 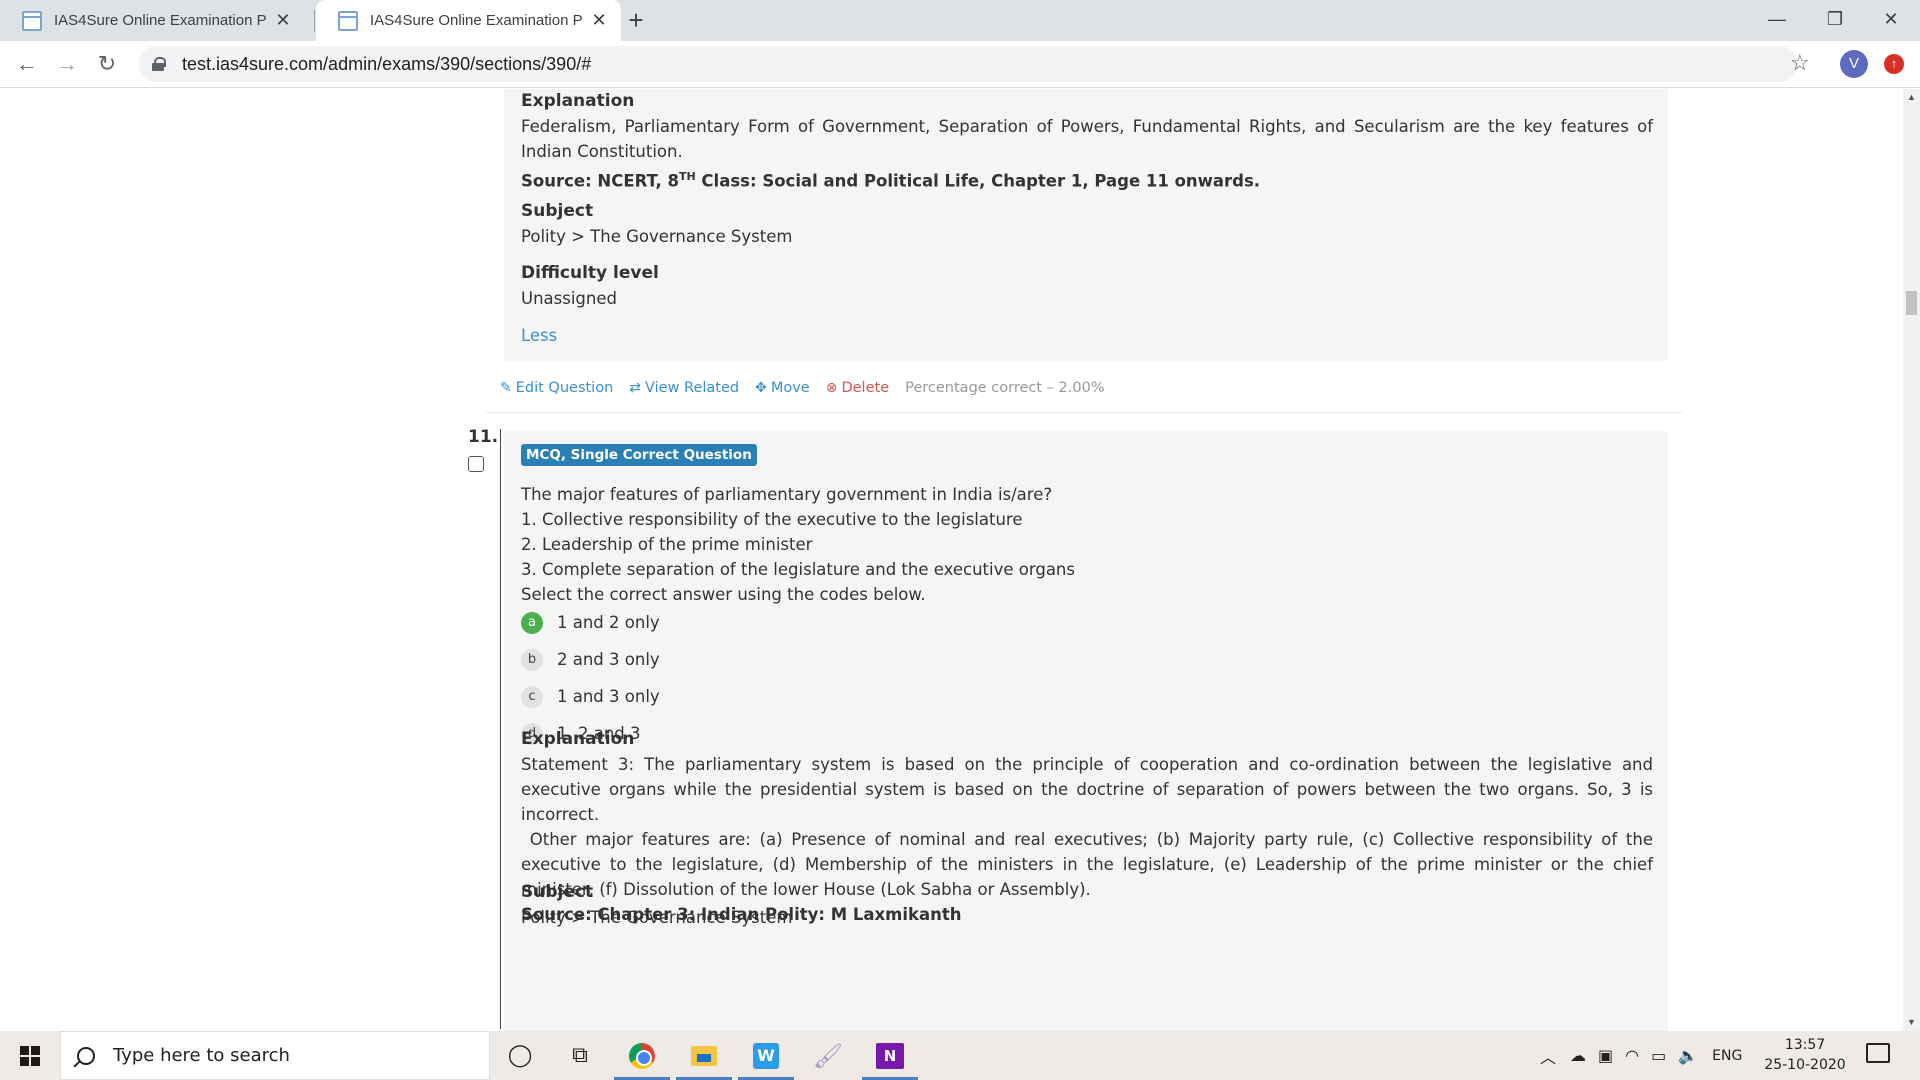 I want to click on clock-date: 25-10-2020, so click(x=1805, y=1065).